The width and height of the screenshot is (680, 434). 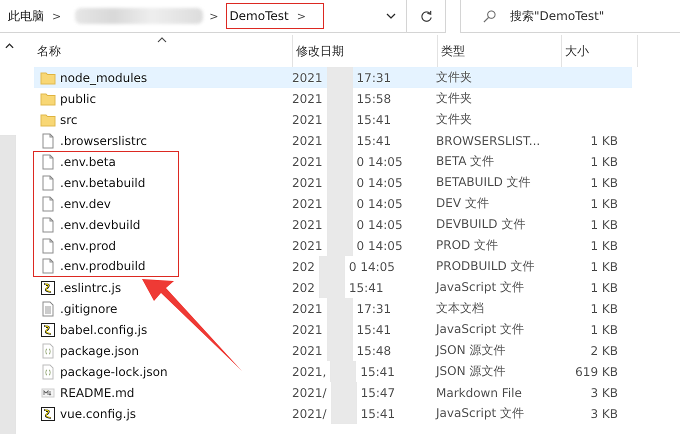 What do you see at coordinates (85, 203) in the screenshot?
I see `file-name: .env.dev` at bounding box center [85, 203].